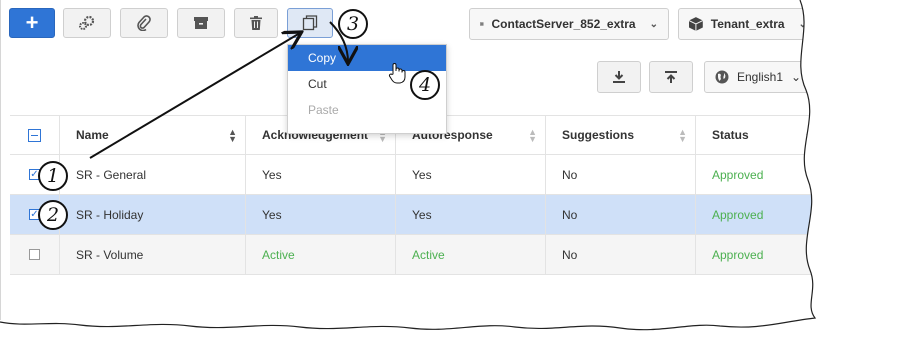 Image resolution: width=905 pixels, height=337 pixels. I want to click on language-selector: English1 ⌄, so click(759, 77).